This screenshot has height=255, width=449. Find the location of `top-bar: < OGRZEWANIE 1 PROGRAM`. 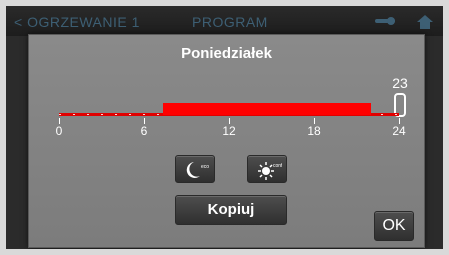

top-bar: < OGRZEWANIE 1 PROGRAM is located at coordinates (224, 21).